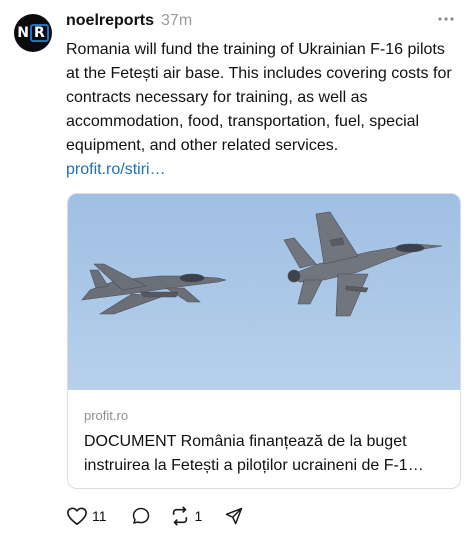 This screenshot has width=474, height=540. I want to click on repost-button: 1, so click(186, 516).